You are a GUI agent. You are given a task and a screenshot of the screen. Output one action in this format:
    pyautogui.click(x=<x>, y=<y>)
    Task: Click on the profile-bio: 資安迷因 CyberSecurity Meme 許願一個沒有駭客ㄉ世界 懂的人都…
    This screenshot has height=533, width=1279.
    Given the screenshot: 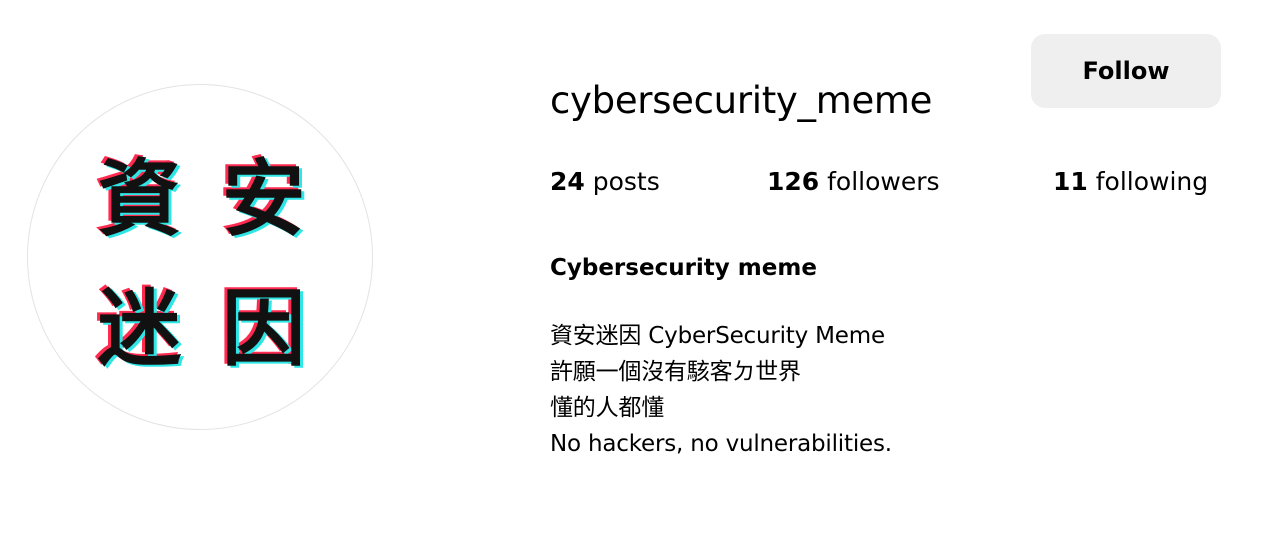 What is the action you would take?
    pyautogui.click(x=850, y=390)
    